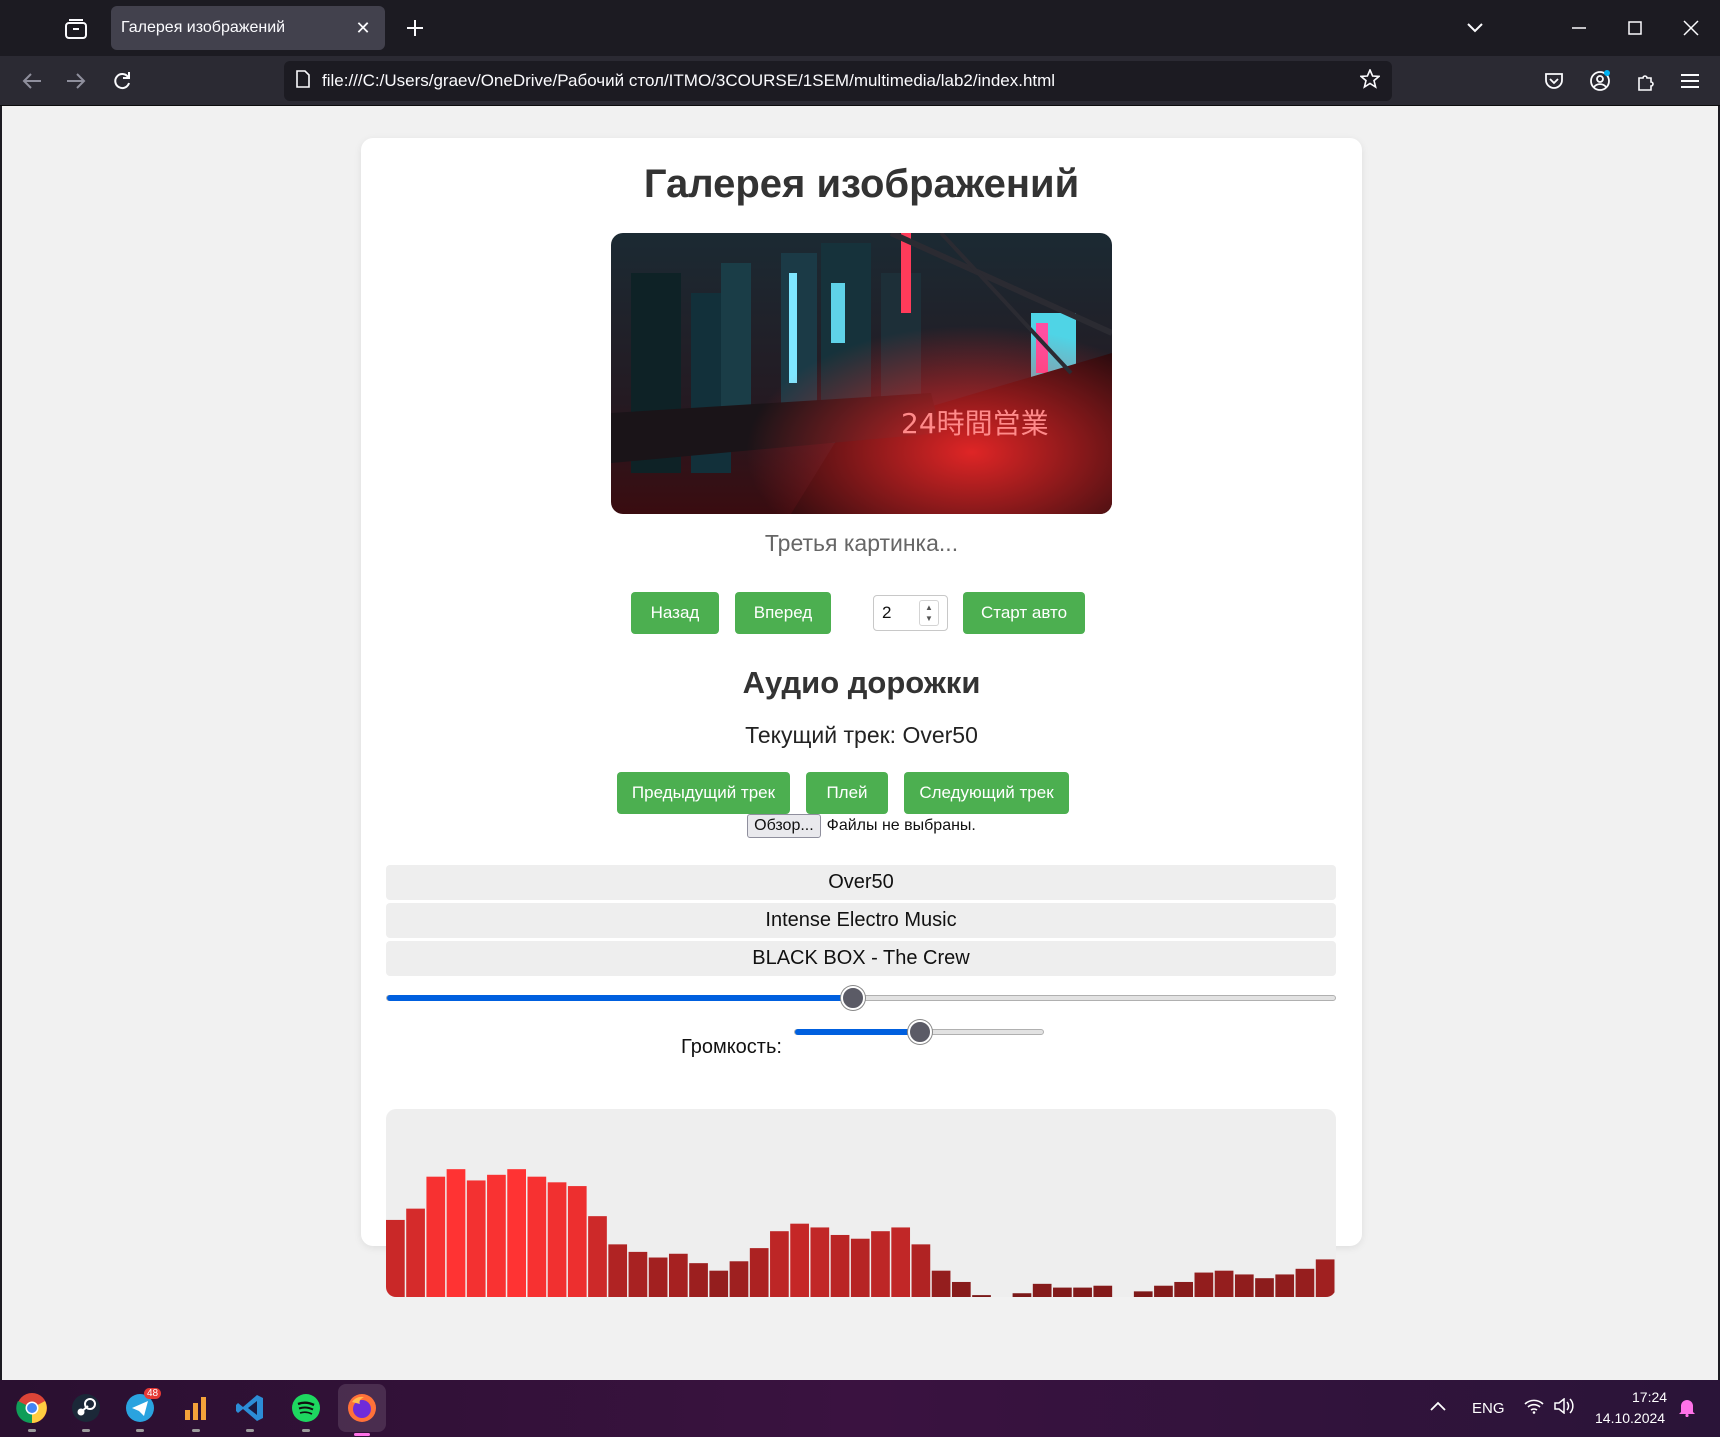  Describe the element at coordinates (196, 1411) in the screenshot. I see `analytics-app-icon` at that location.